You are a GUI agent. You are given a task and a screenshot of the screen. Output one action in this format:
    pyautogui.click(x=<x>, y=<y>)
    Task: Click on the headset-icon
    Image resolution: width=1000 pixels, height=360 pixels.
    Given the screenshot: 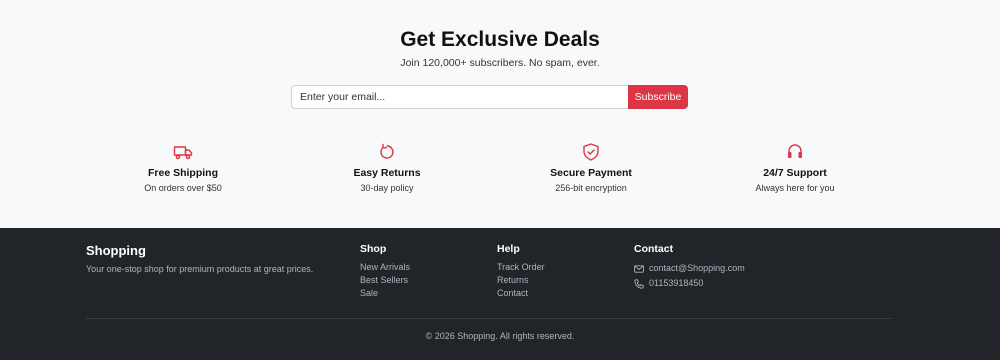 What is the action you would take?
    pyautogui.click(x=795, y=151)
    